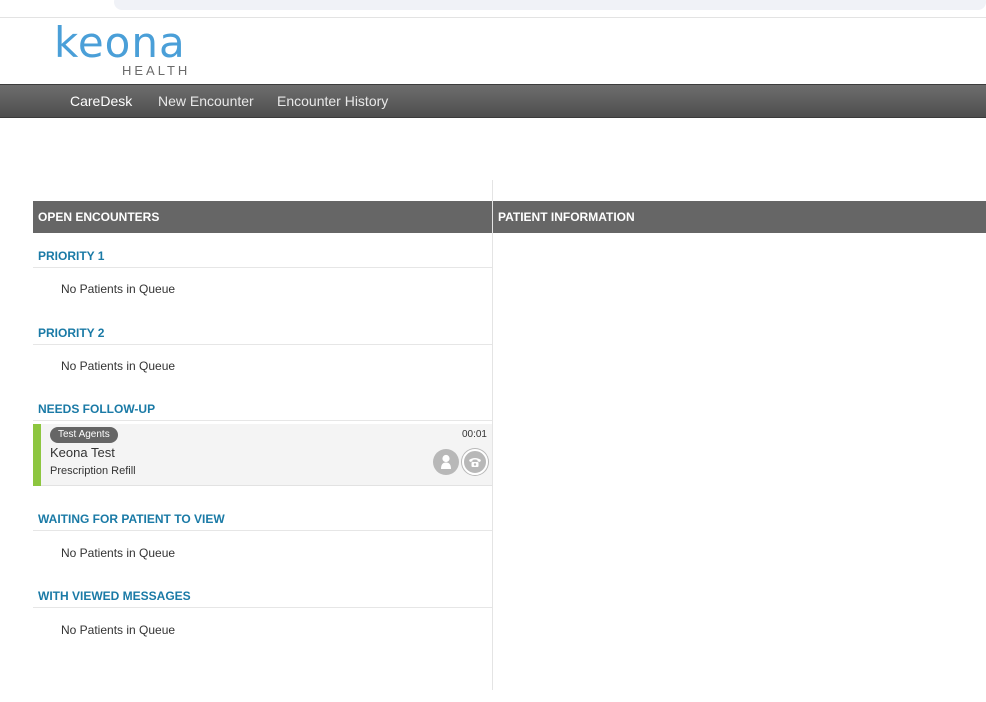 The height and width of the screenshot is (702, 986). Describe the element at coordinates (156, 70) in the screenshot. I see `logo-subtitle: HEALTH` at that location.